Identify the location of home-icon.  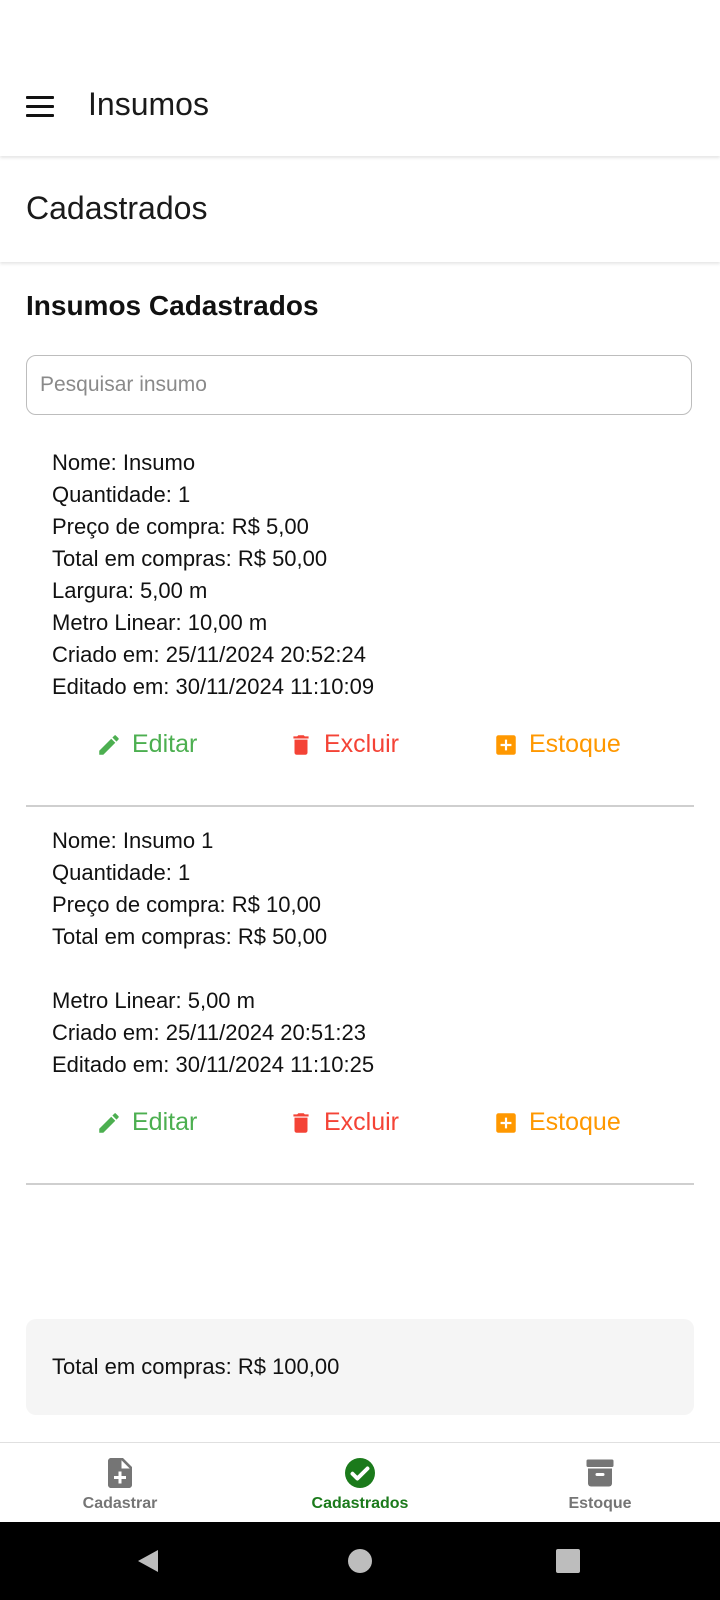
(360, 1561).